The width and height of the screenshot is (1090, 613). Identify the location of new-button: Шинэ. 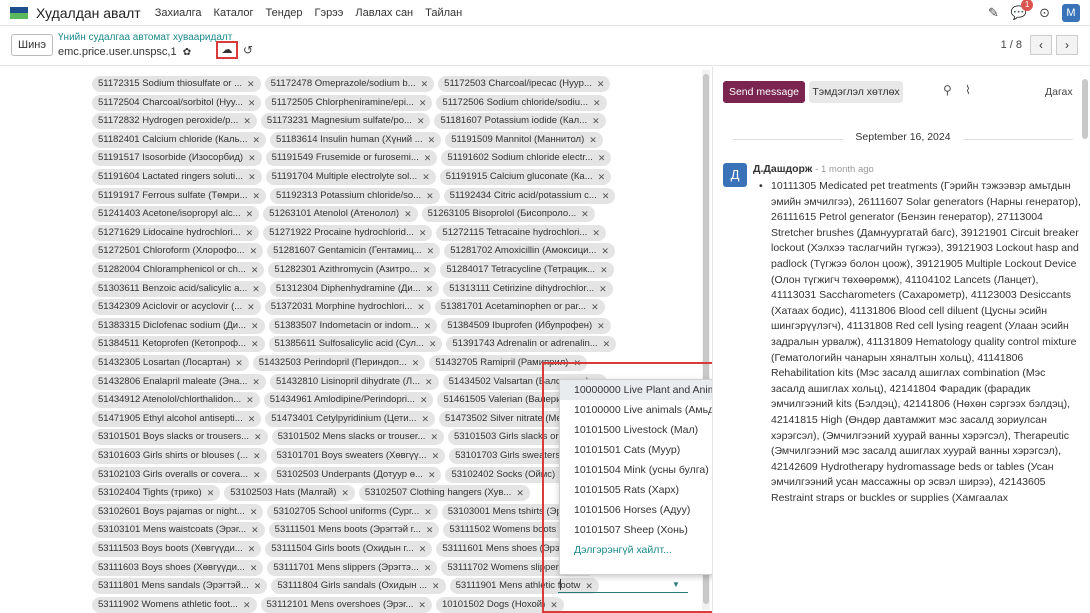
(32, 45).